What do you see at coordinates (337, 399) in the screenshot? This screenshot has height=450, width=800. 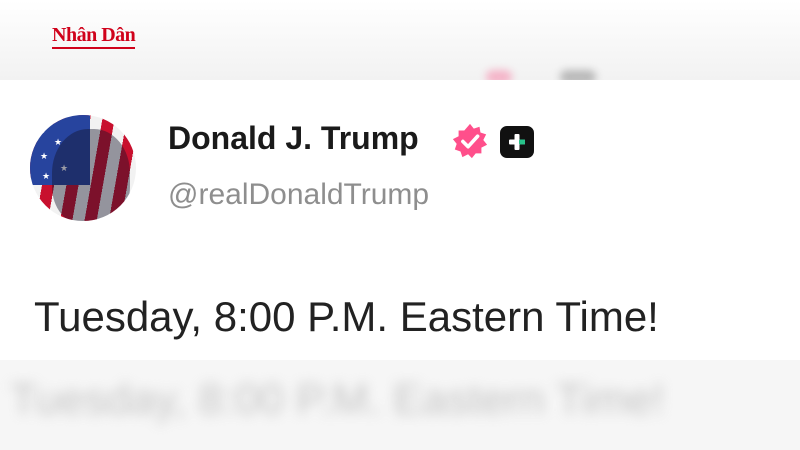 I see `blurred-motion-text: Tuesday, 8:00 P.M. Eastern Time!` at bounding box center [337, 399].